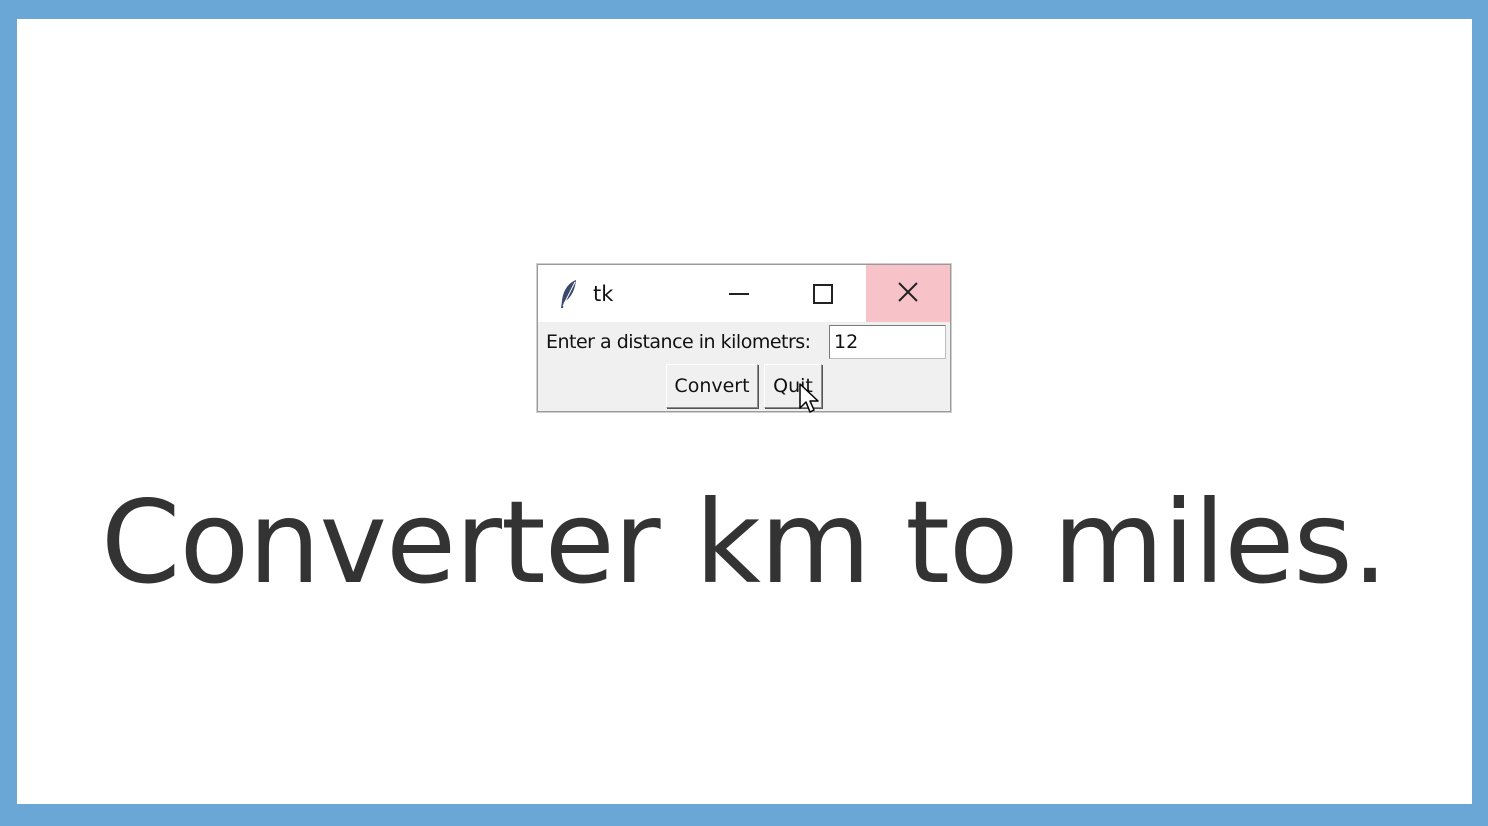 Image resolution: width=1488 pixels, height=826 pixels. What do you see at coordinates (569, 294) in the screenshot?
I see `feather-icon` at bounding box center [569, 294].